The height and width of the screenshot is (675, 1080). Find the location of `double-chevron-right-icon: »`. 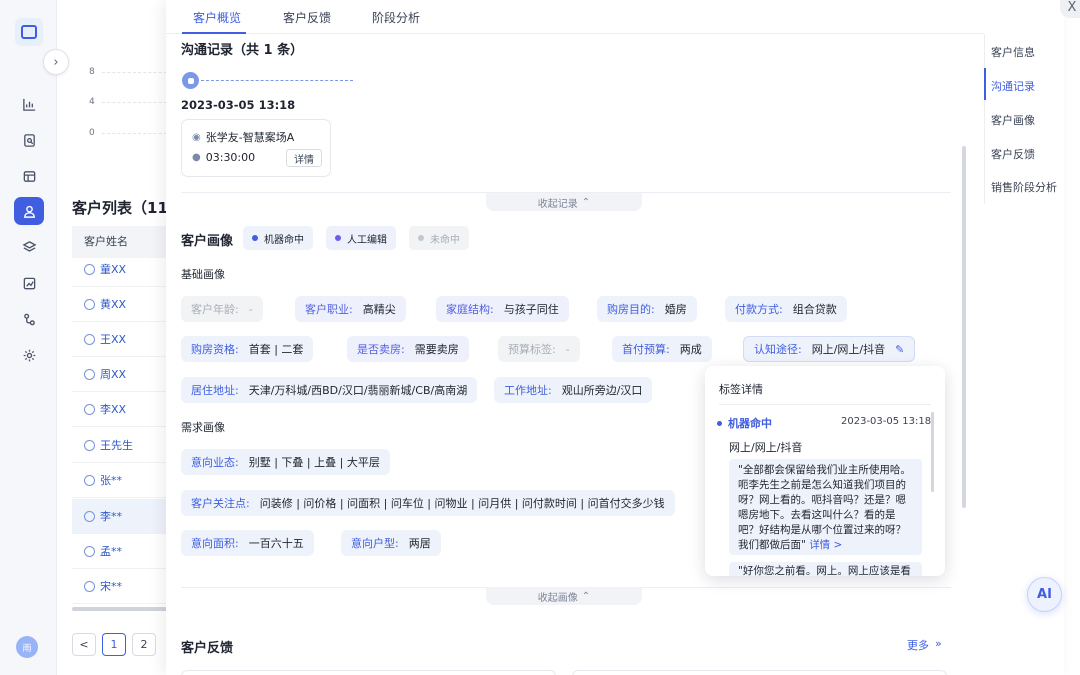

double-chevron-right-icon: » is located at coordinates (938, 643).